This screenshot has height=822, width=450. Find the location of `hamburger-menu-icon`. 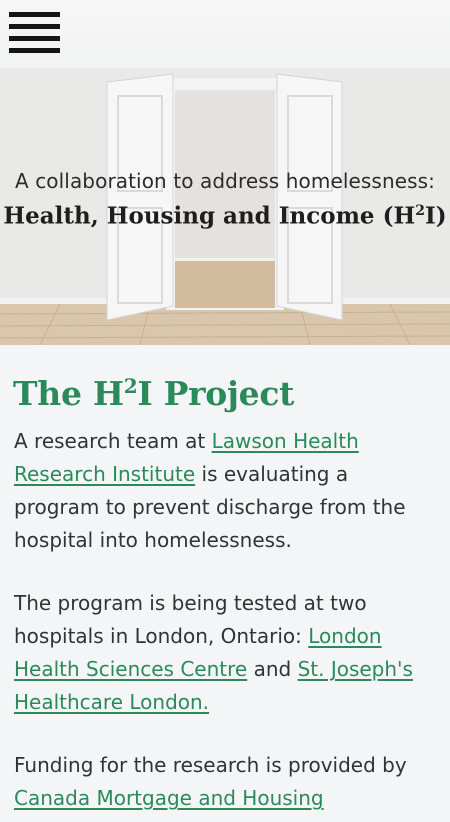

hamburger-menu-icon is located at coordinates (34, 33).